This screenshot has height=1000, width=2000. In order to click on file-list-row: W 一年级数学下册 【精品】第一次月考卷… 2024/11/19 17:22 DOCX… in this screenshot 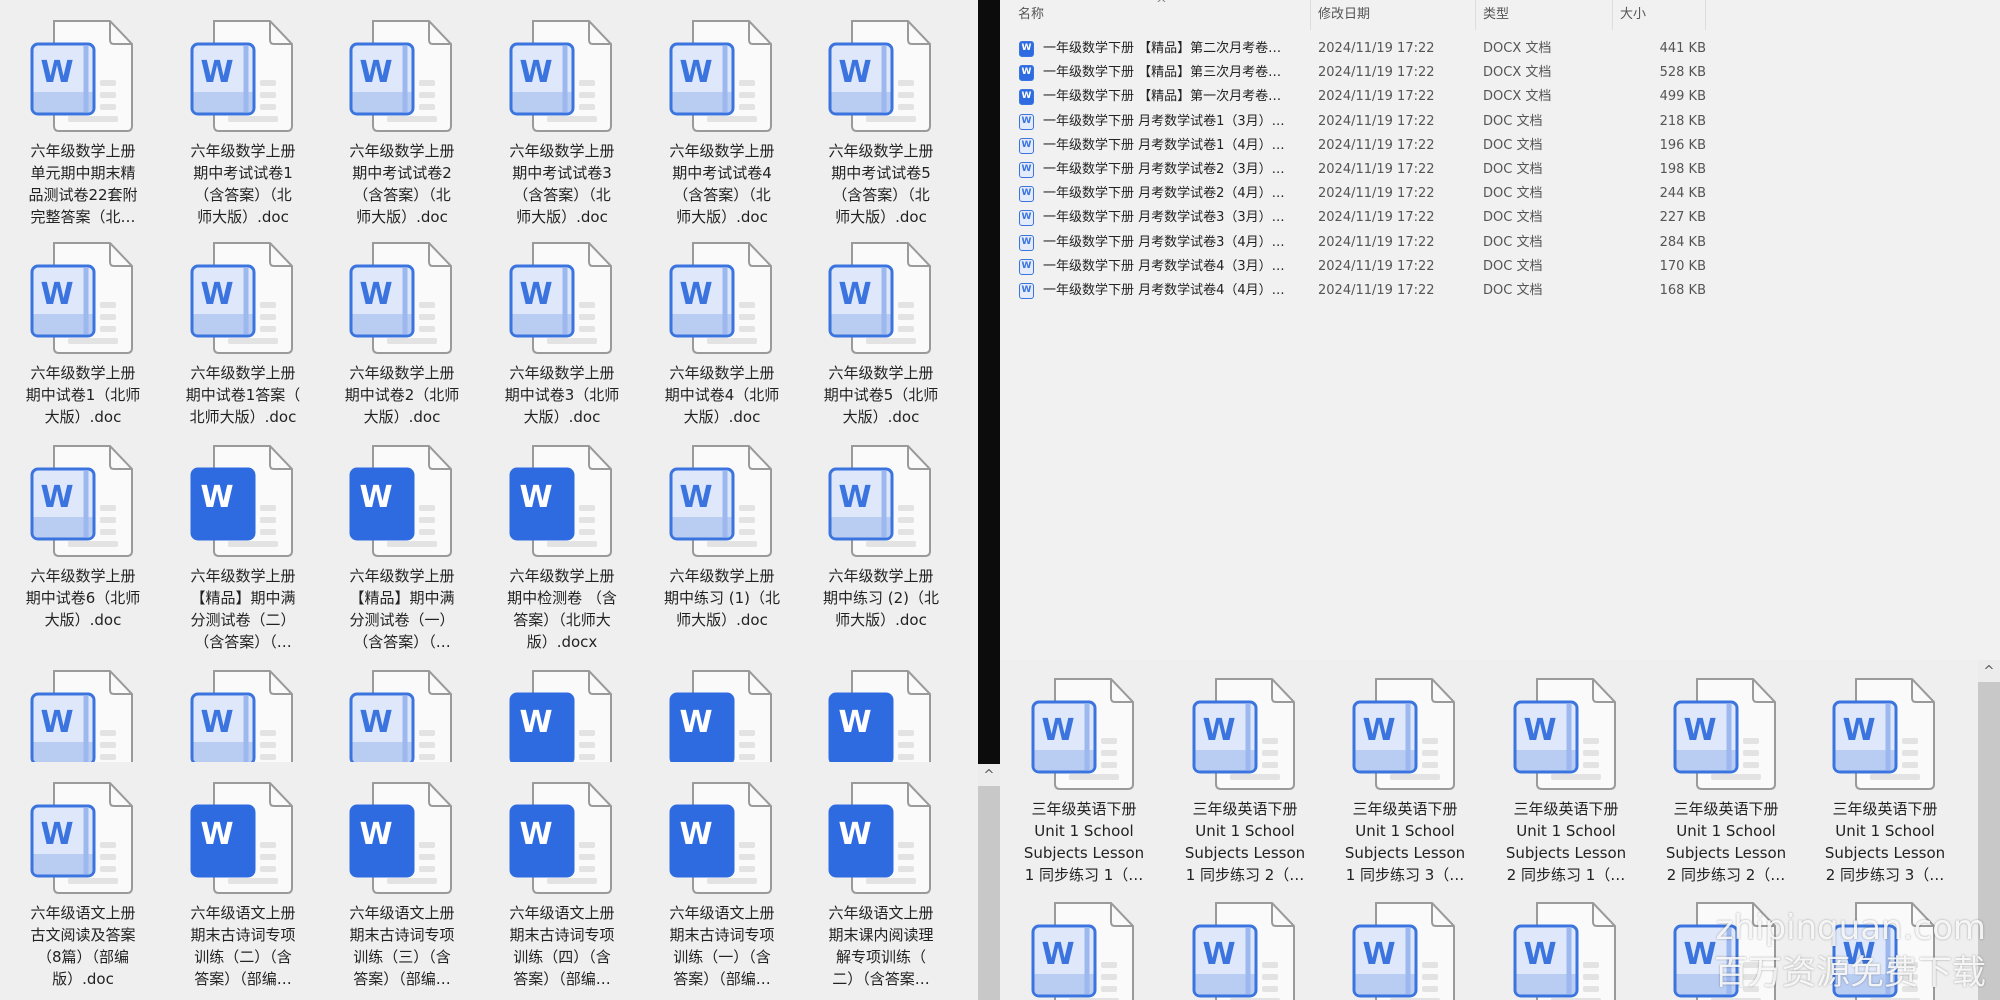, I will do `click(1361, 97)`.